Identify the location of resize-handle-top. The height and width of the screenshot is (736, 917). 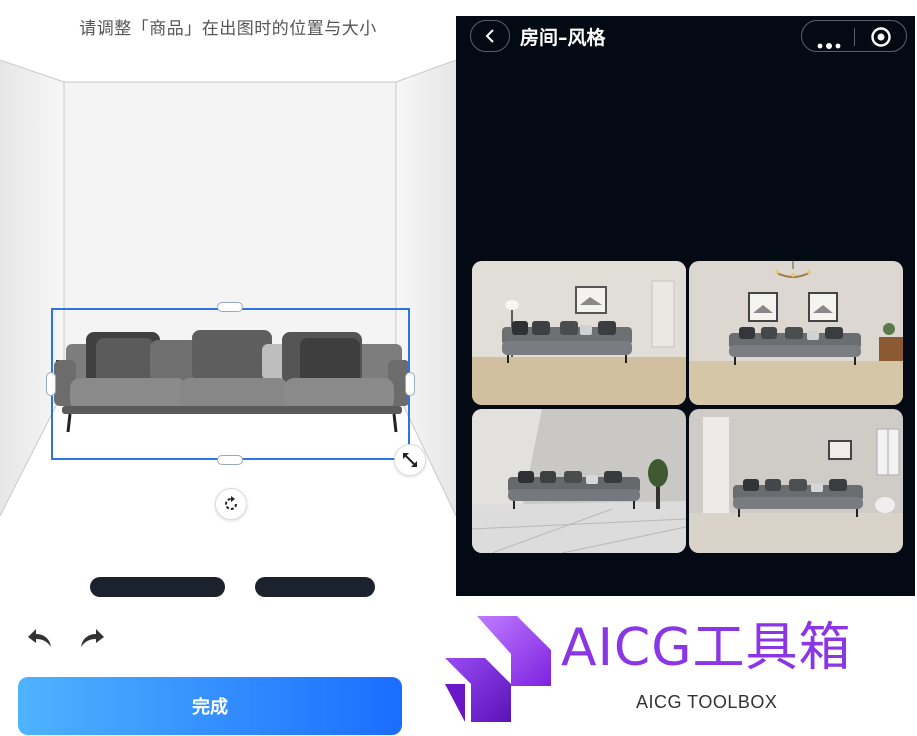
(230, 307).